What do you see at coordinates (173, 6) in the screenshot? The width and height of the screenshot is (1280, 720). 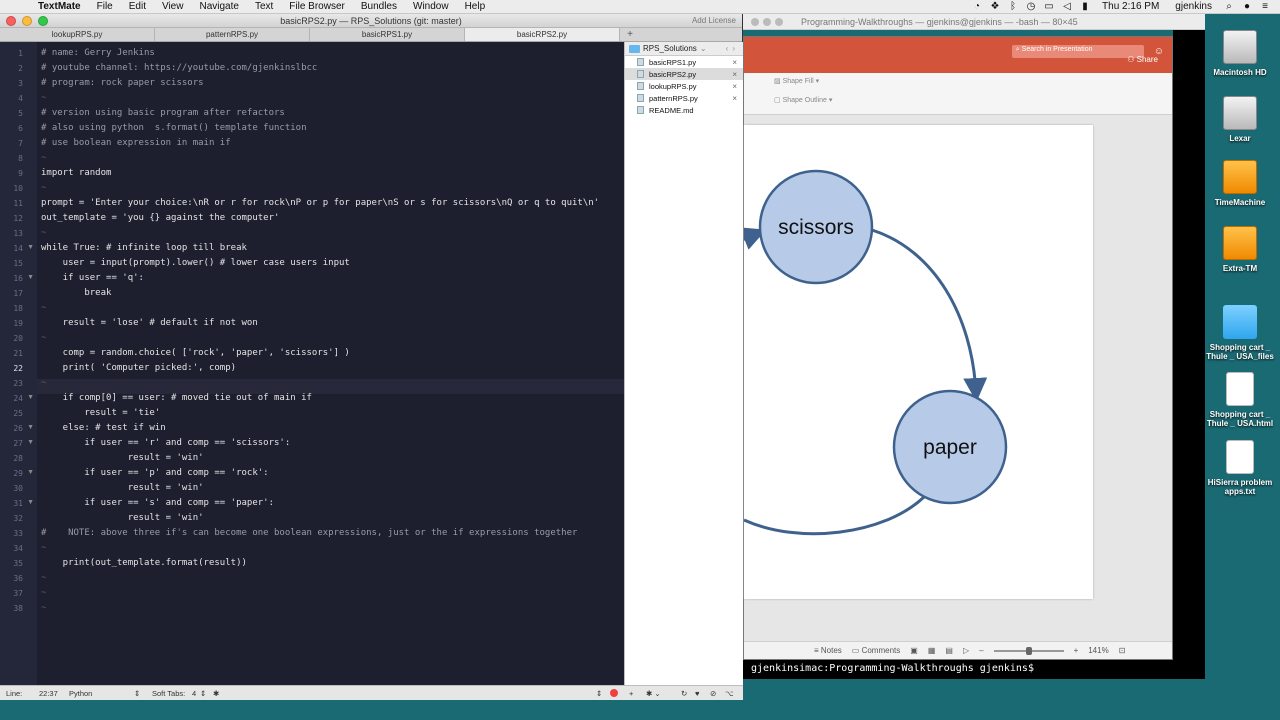 I see `menu-view: View` at bounding box center [173, 6].